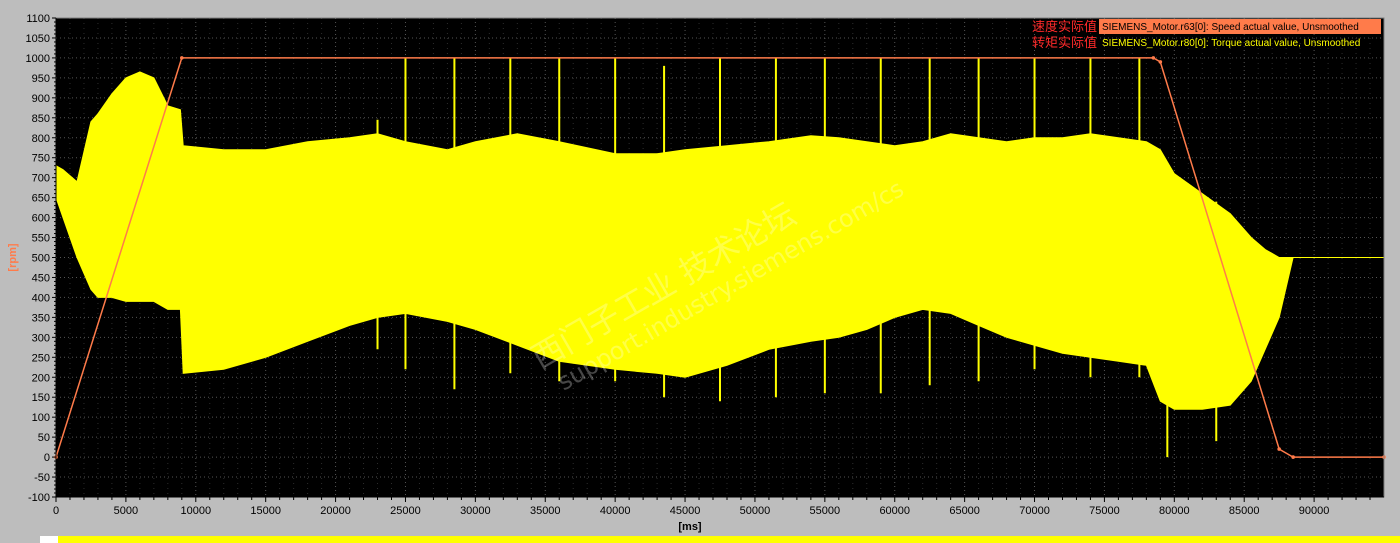 This screenshot has height=543, width=1400. What do you see at coordinates (41, 398) in the screenshot?
I see `y-tick-label: 150` at bounding box center [41, 398].